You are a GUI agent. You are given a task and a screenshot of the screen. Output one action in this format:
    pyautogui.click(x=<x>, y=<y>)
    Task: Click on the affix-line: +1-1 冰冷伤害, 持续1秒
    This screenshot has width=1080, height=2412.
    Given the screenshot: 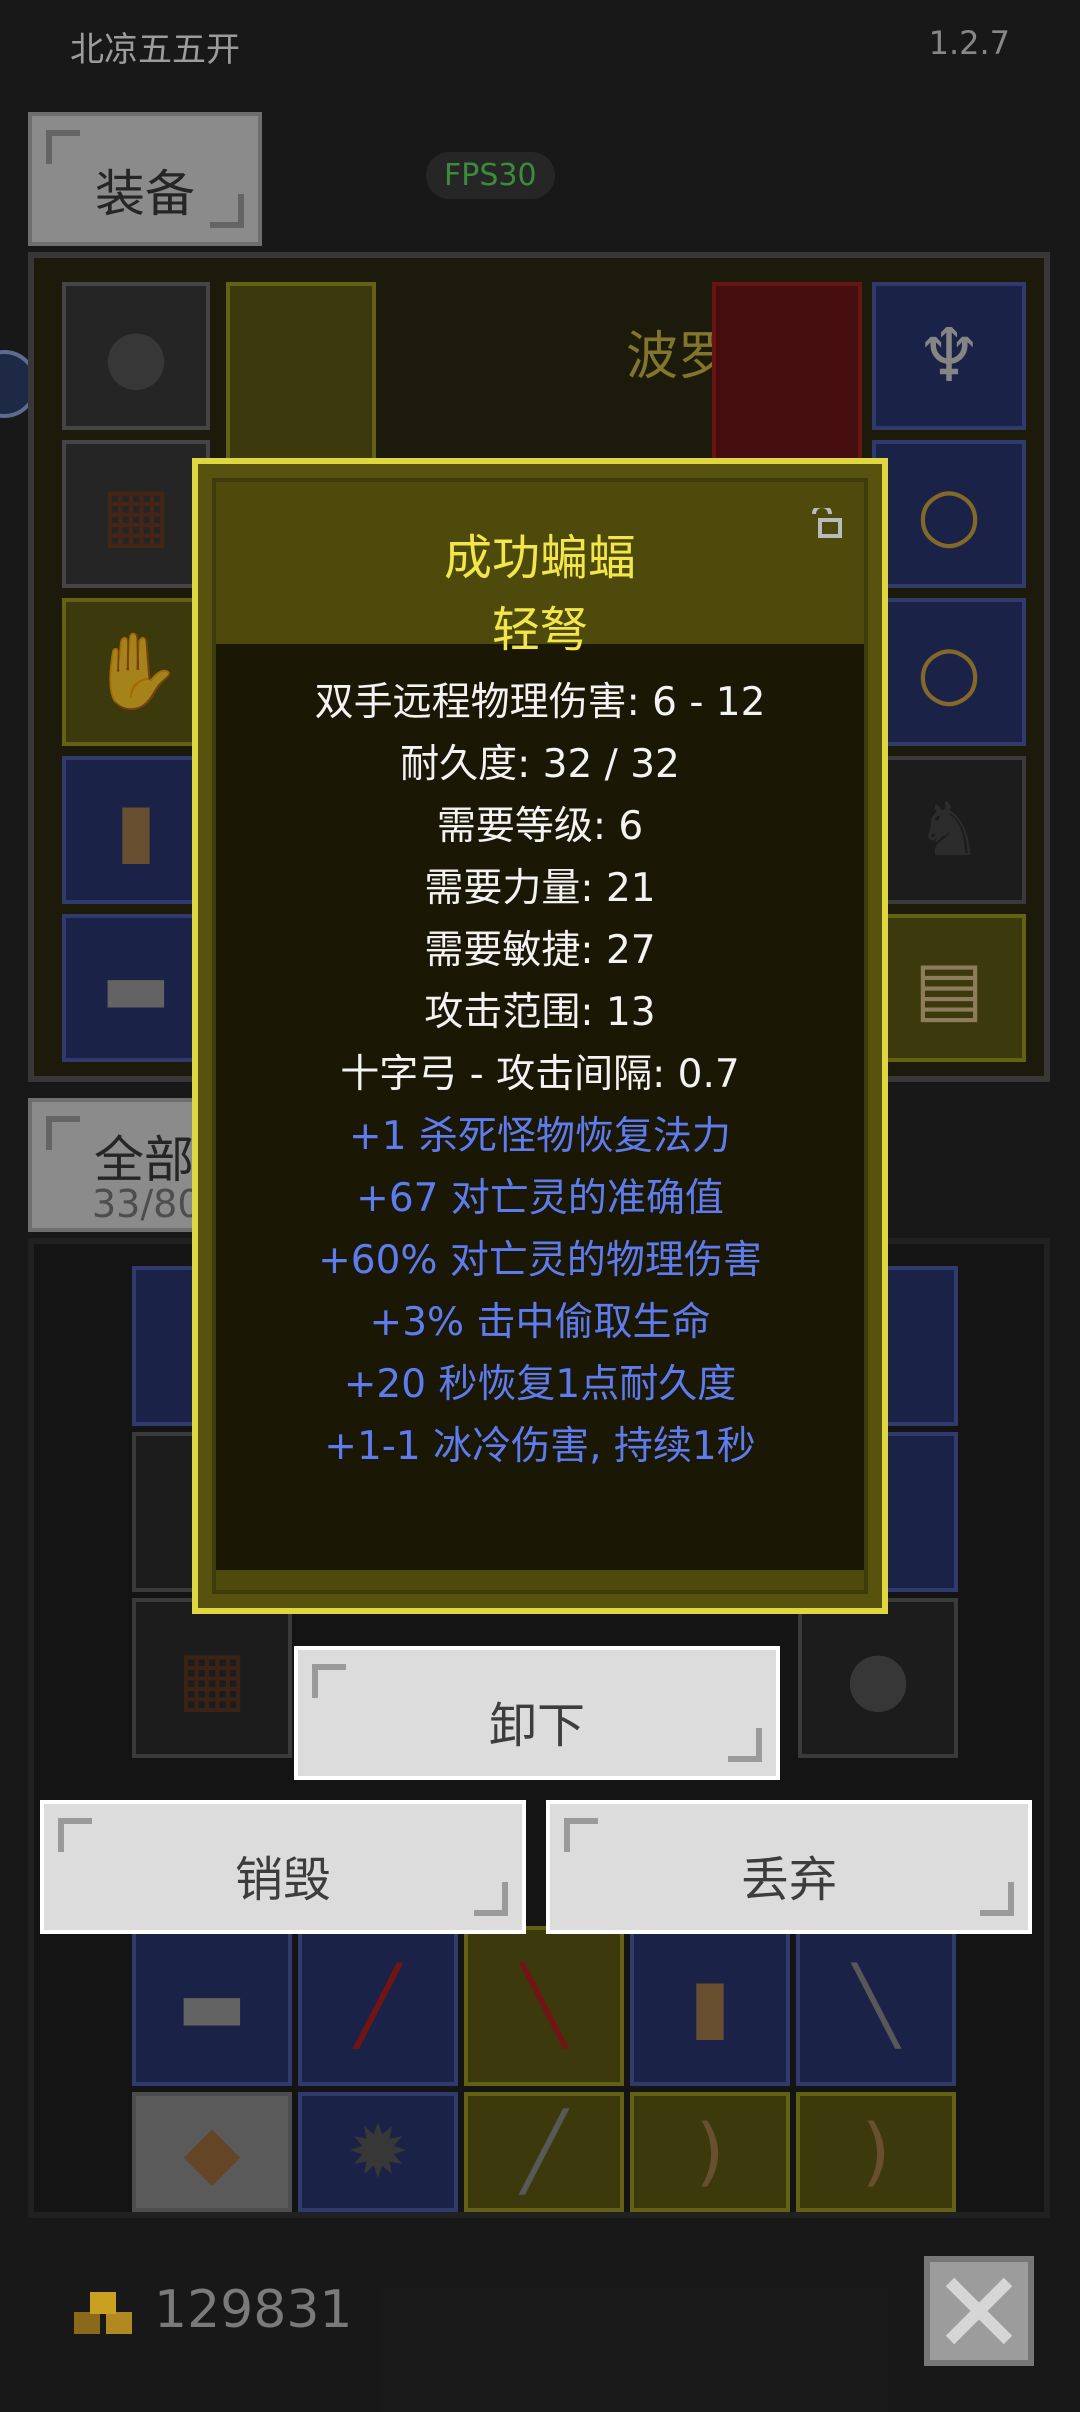 What is the action you would take?
    pyautogui.click(x=540, y=1446)
    